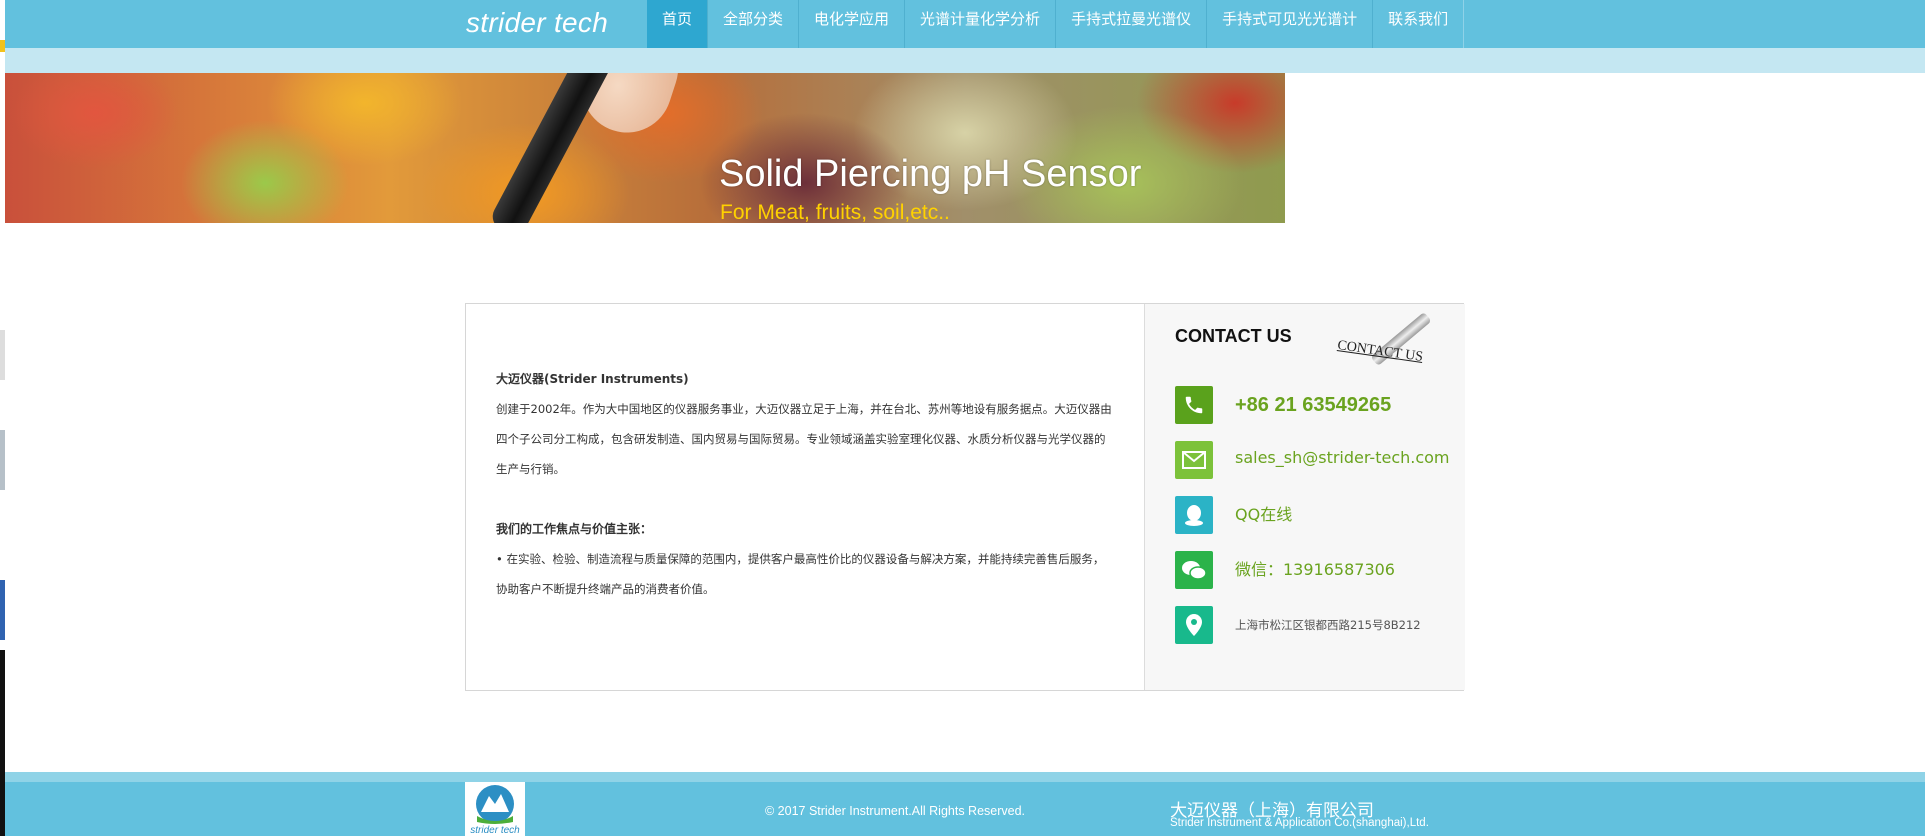 The width and height of the screenshot is (1925, 836). Describe the element at coordinates (1233, 336) in the screenshot. I see `contact-title: CONTACT US` at that location.